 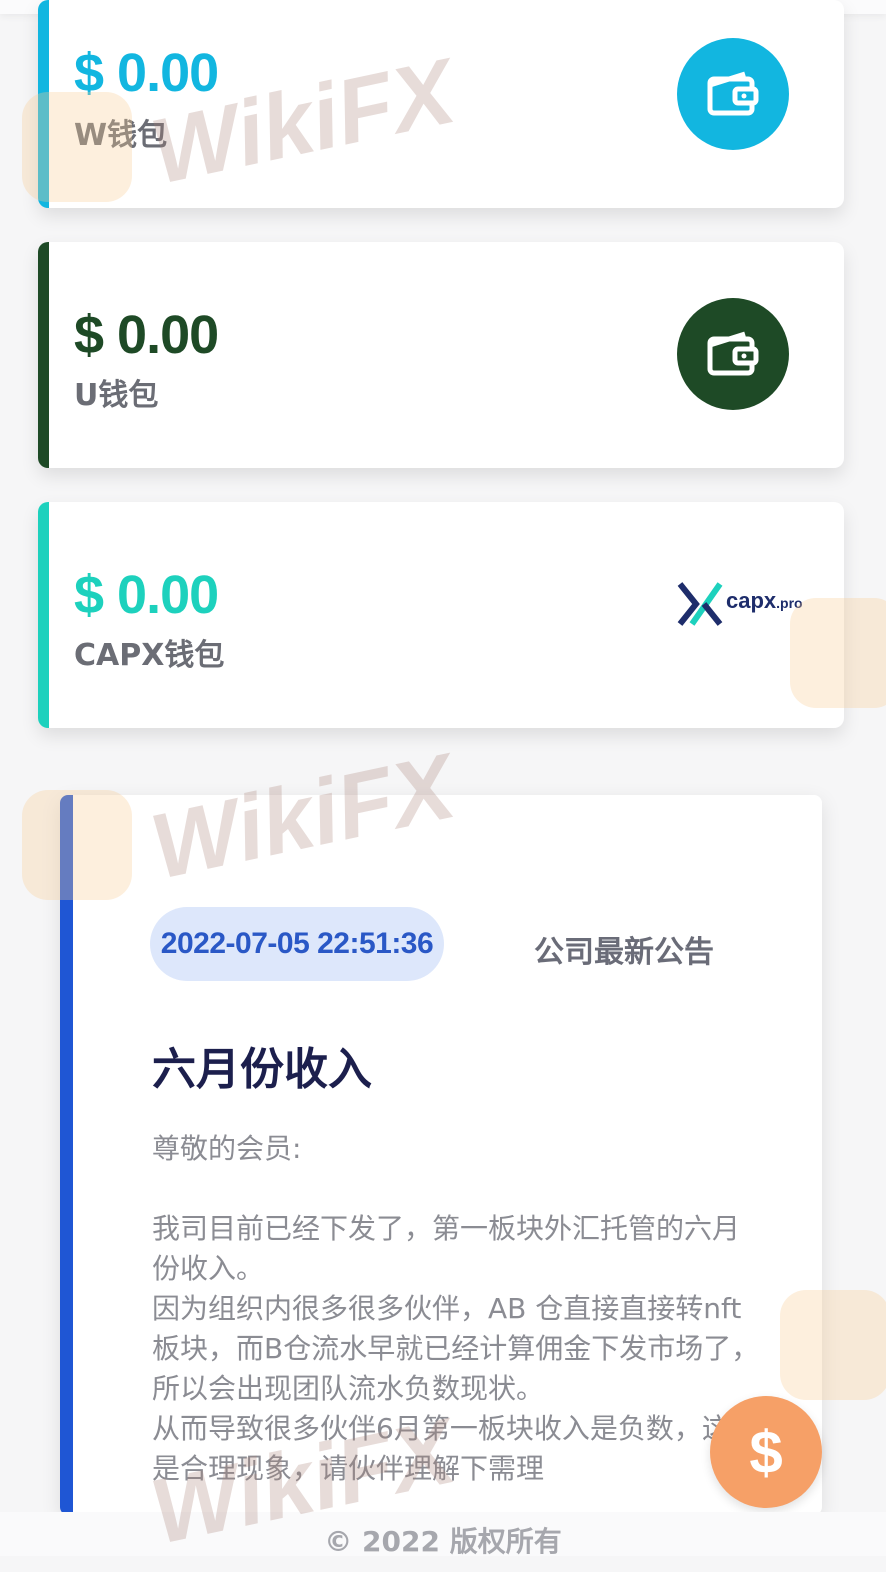 I want to click on wallet-label: W钱包, so click(x=121, y=135).